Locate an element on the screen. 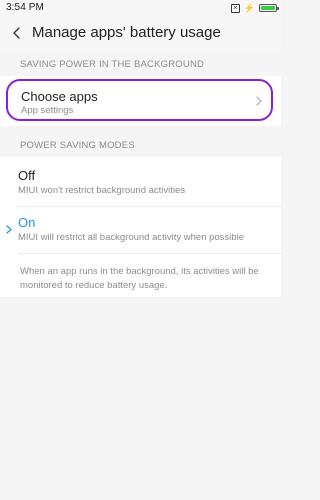  battery-level is located at coordinates (268, 8).